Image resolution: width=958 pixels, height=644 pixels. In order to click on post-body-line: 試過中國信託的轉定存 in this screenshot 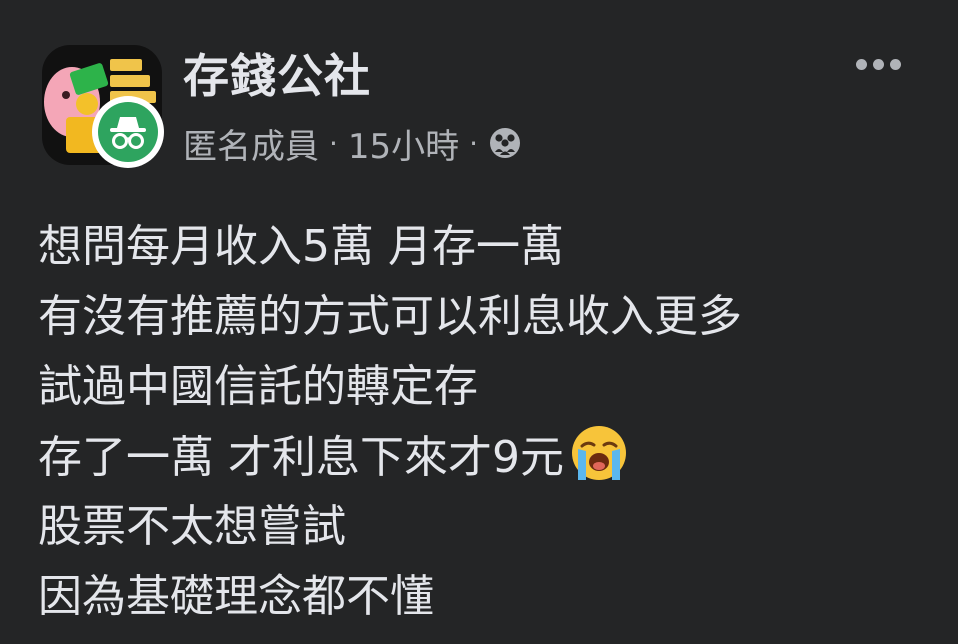, I will do `click(258, 386)`.